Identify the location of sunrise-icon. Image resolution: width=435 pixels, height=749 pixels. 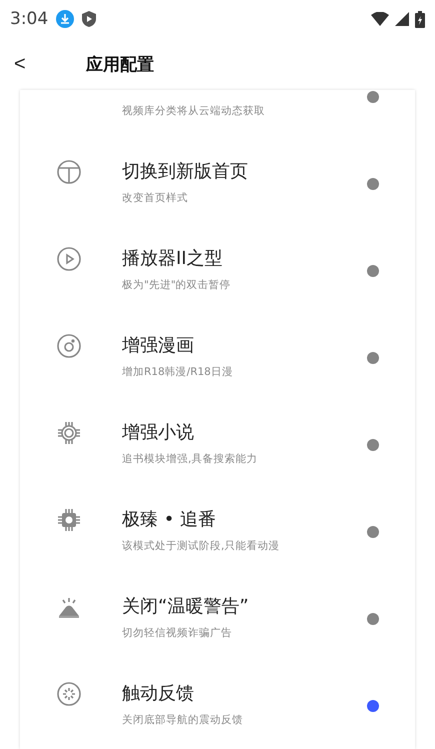
(69, 607).